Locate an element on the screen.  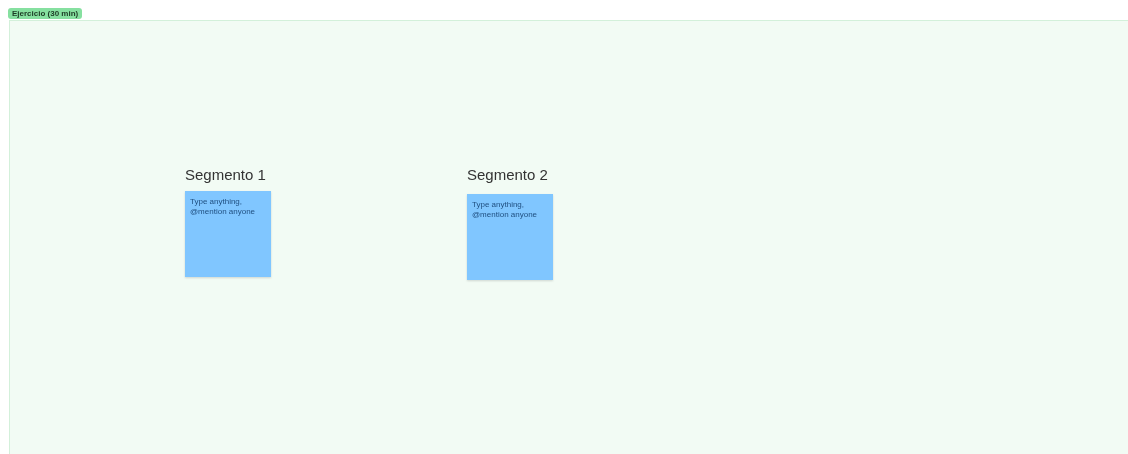
section-title: Segmento 2 is located at coordinates (507, 174).